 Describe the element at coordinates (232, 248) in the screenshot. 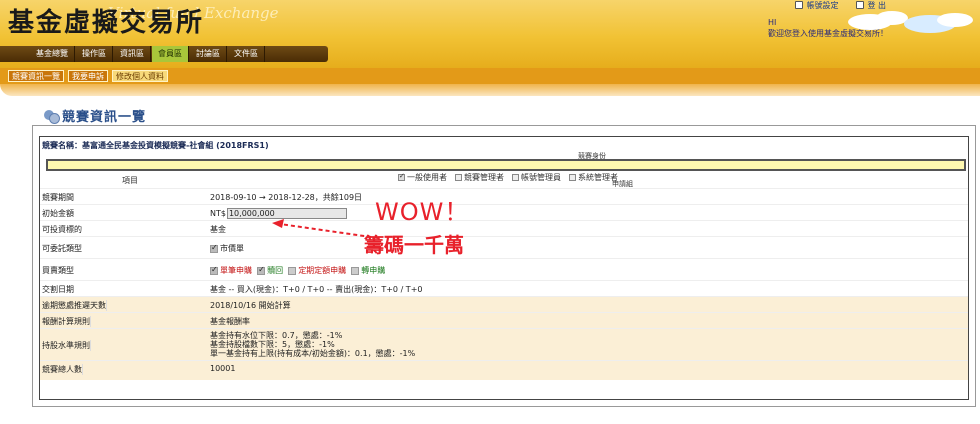

I see `market-order-label: 市價單` at that location.